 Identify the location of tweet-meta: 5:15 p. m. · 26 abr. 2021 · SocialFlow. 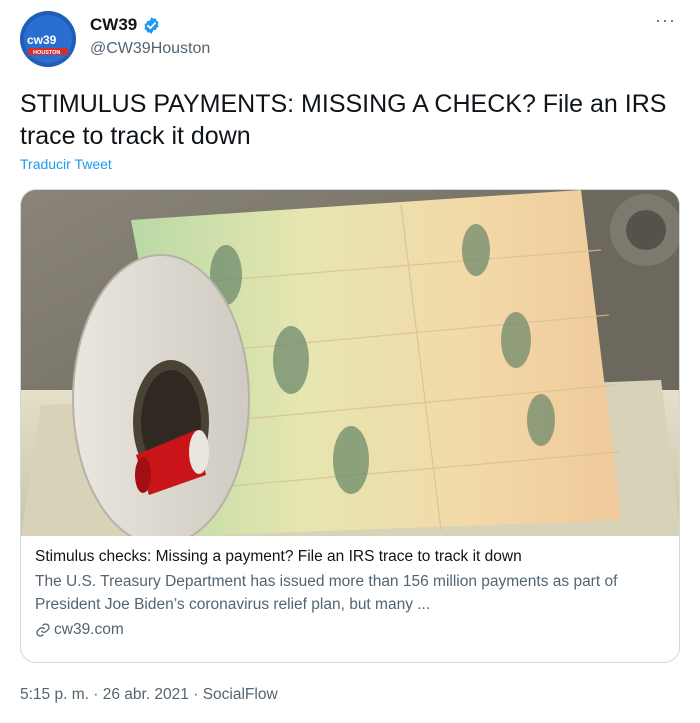
(149, 695).